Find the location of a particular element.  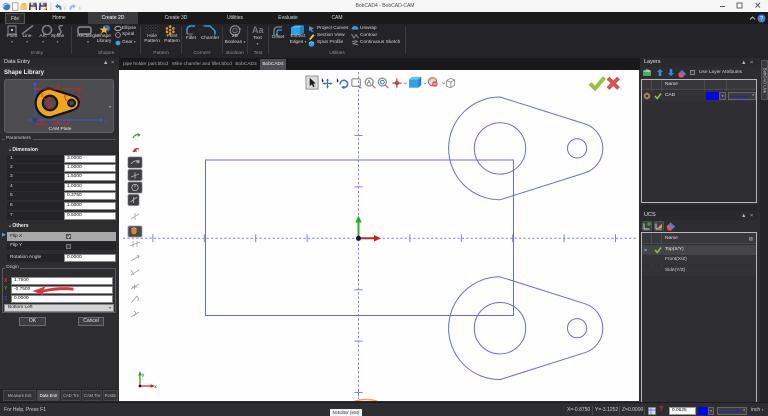

svg-text: 1 is located at coordinates (58, 86).